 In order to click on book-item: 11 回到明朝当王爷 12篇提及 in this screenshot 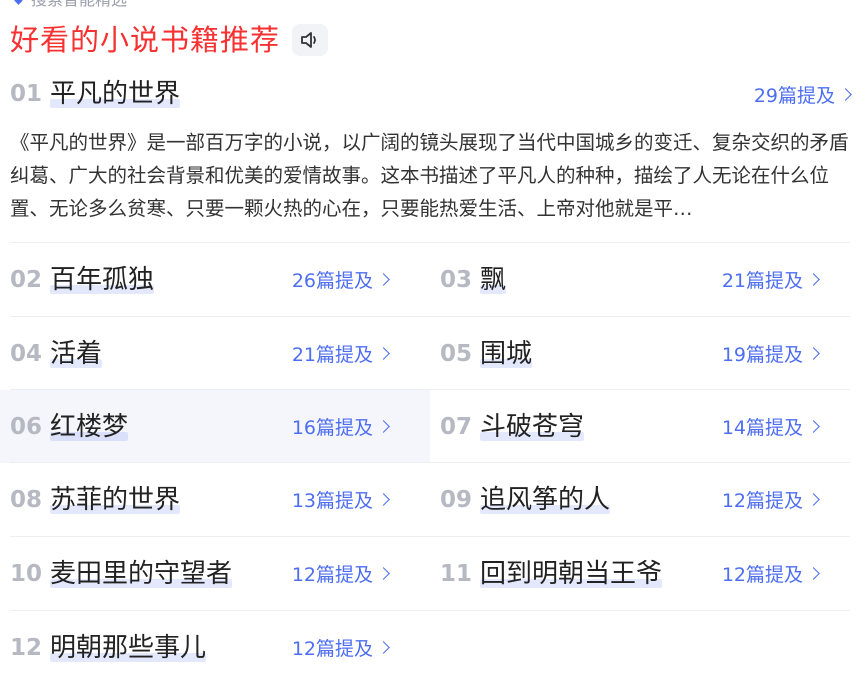, I will do `click(645, 573)`.